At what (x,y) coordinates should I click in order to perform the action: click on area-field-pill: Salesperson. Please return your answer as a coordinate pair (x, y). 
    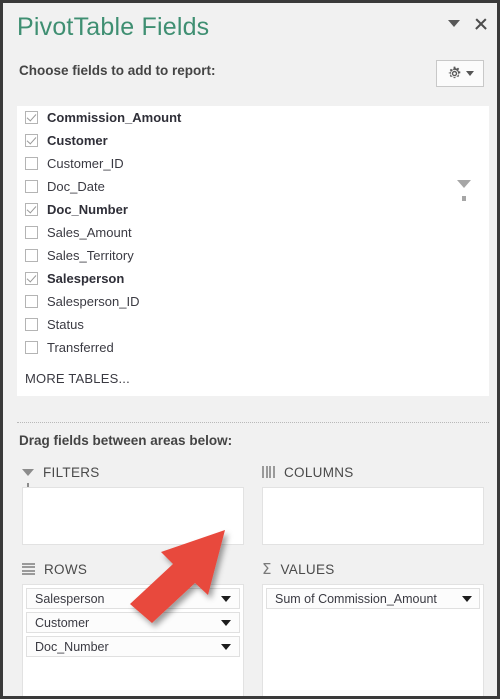
    Looking at the image, I should click on (133, 598).